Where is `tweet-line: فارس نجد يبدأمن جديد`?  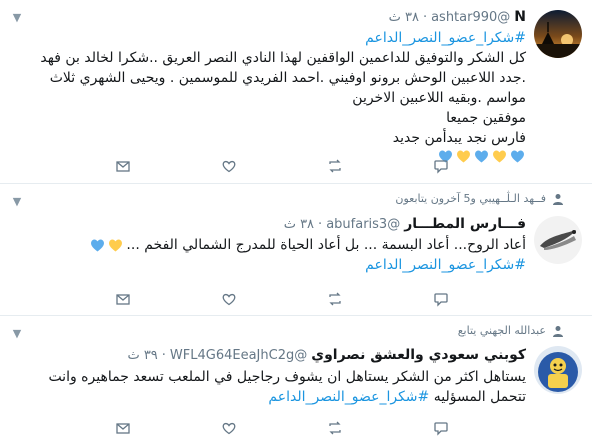 tweet-line: فارس نجد يبدأمن جديد is located at coordinates (459, 138).